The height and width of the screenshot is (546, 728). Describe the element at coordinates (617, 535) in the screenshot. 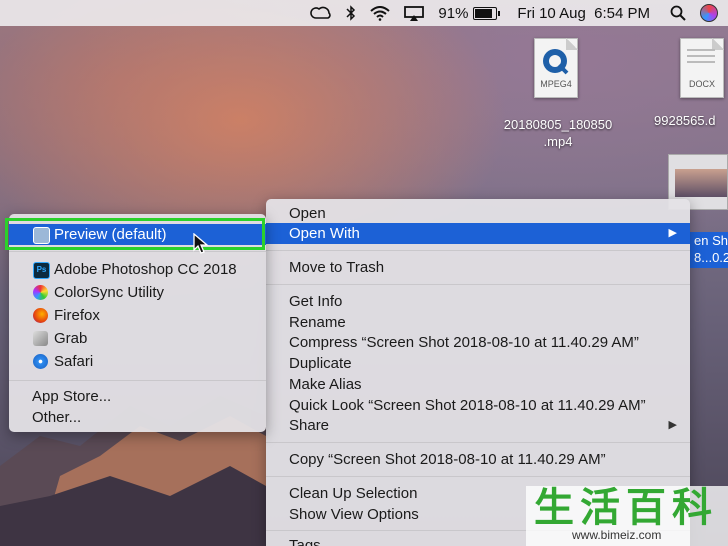

I see `watermark-url: www.bimeiz.com` at that location.